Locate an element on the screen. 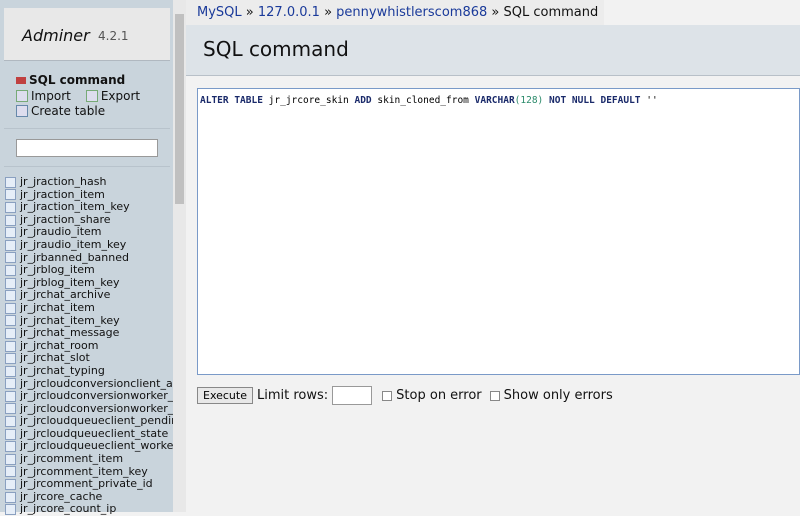  table-search-input is located at coordinates (87, 148).